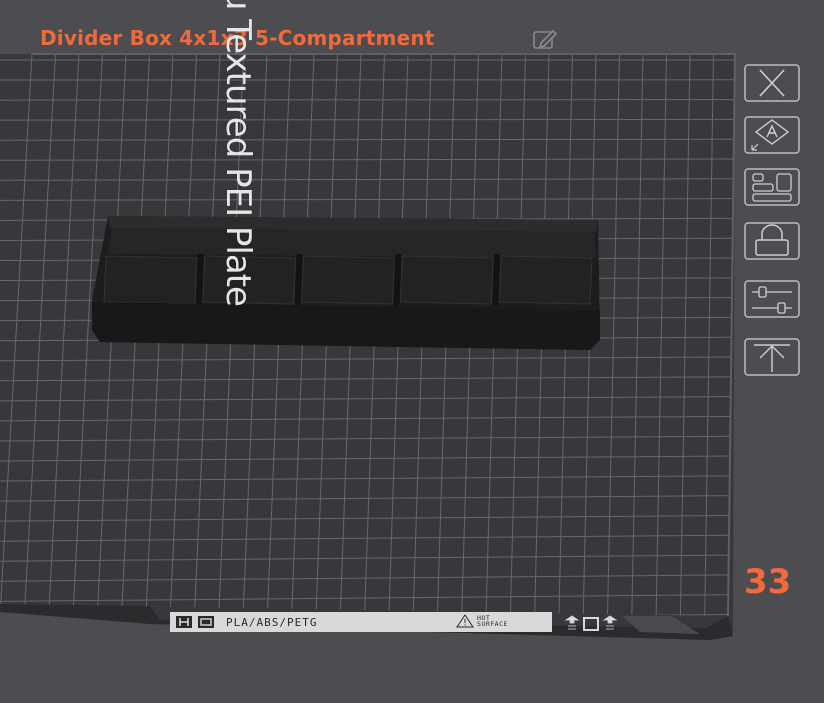 The width and height of the screenshot is (824, 703). I want to click on plate-type-label: Bambu Textured PEI Plate, so click(237, 153).